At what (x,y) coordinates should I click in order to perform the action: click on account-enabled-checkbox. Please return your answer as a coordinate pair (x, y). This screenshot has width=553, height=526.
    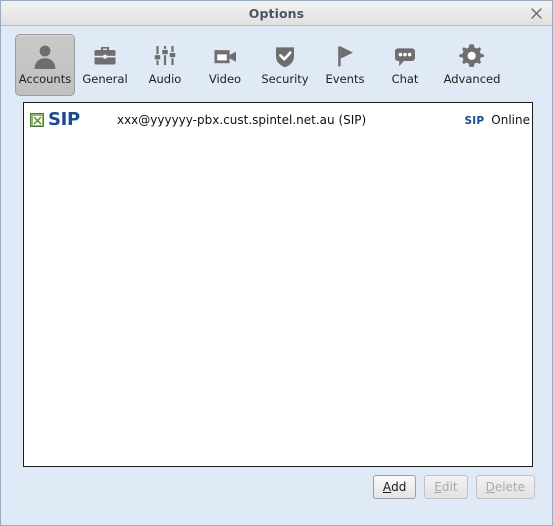
    Looking at the image, I should click on (37, 120).